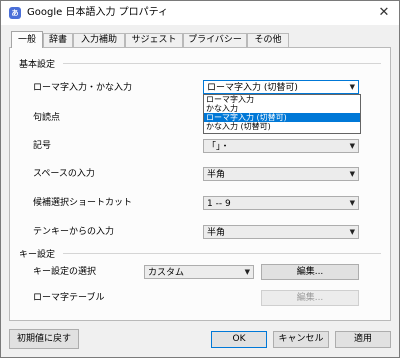 This screenshot has width=400, height=358. What do you see at coordinates (281, 174) in the screenshot?
I see `space-input-select: 半角 ▼` at bounding box center [281, 174].